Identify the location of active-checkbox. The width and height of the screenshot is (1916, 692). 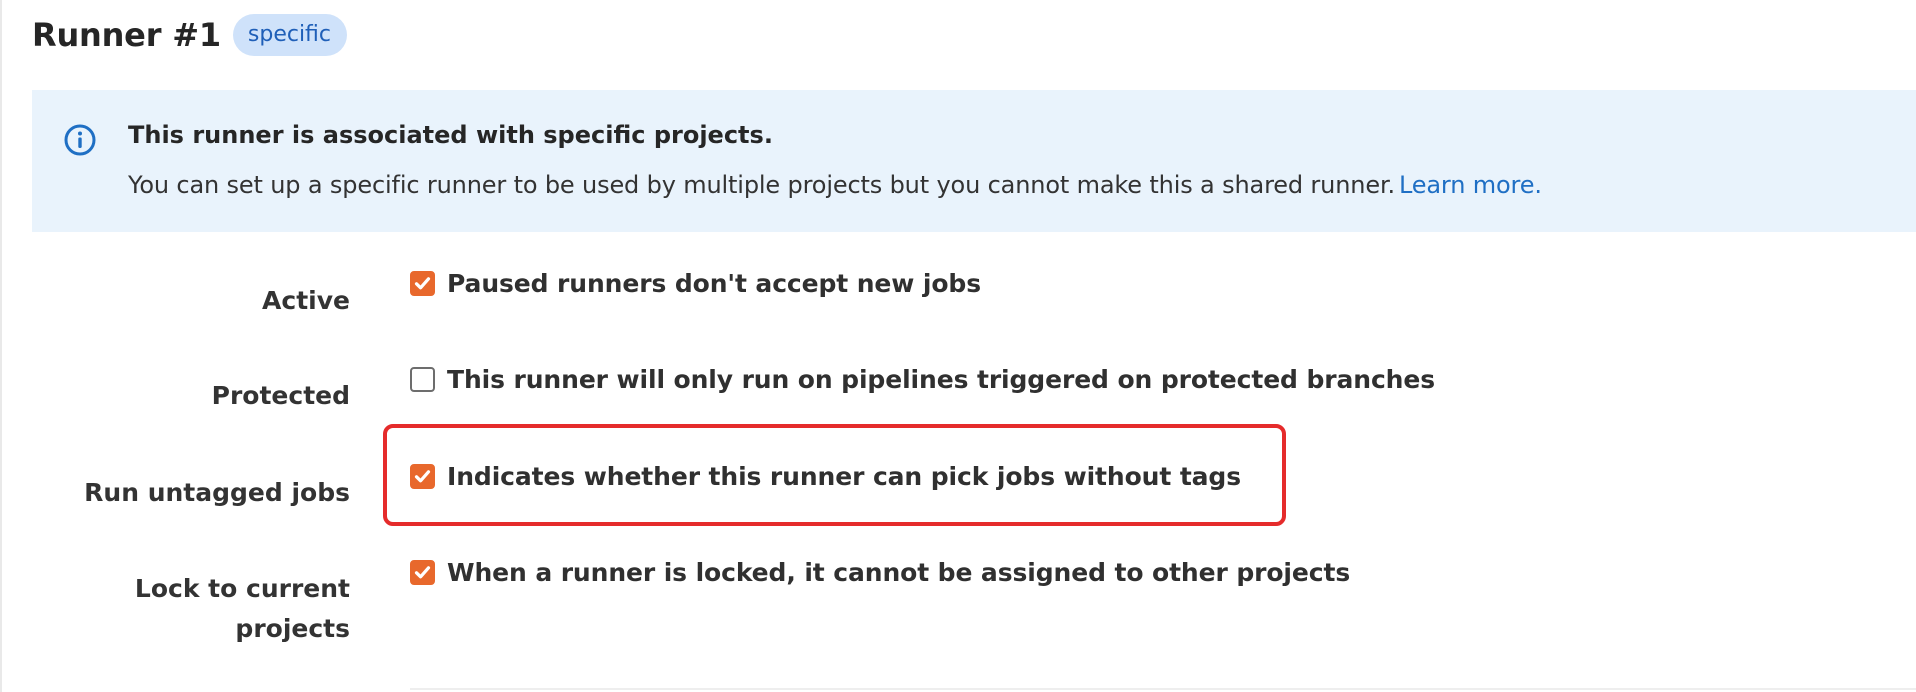
(422, 283).